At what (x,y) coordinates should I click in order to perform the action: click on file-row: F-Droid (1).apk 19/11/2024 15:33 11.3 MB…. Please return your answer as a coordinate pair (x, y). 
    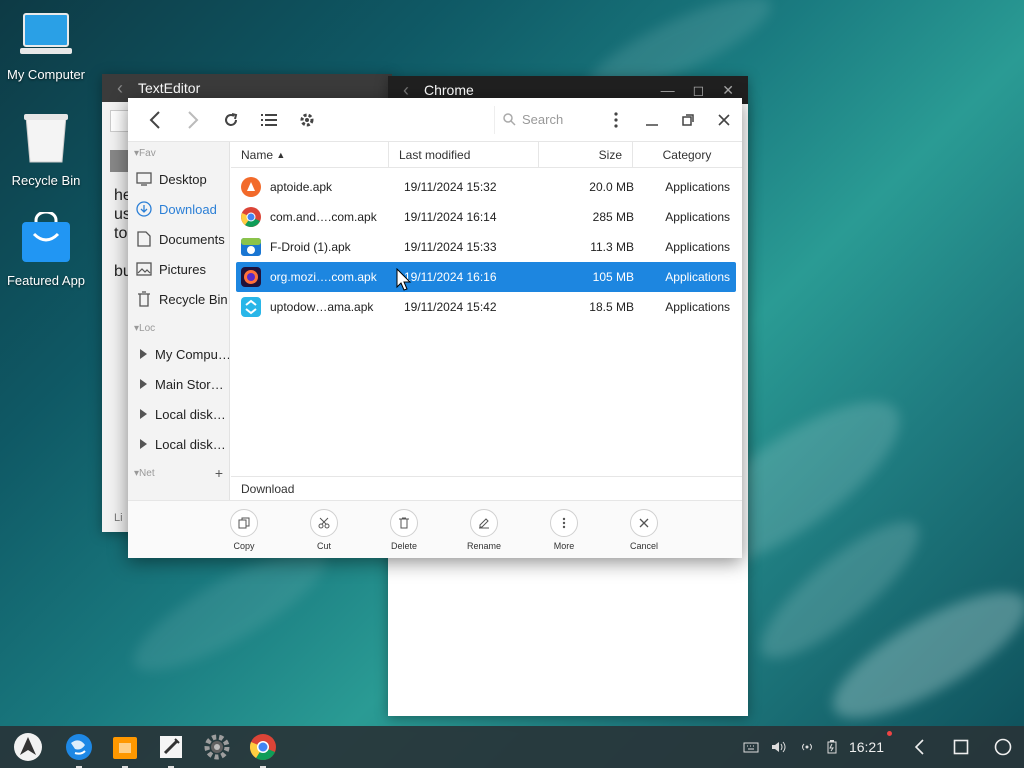
    Looking at the image, I should click on (486, 247).